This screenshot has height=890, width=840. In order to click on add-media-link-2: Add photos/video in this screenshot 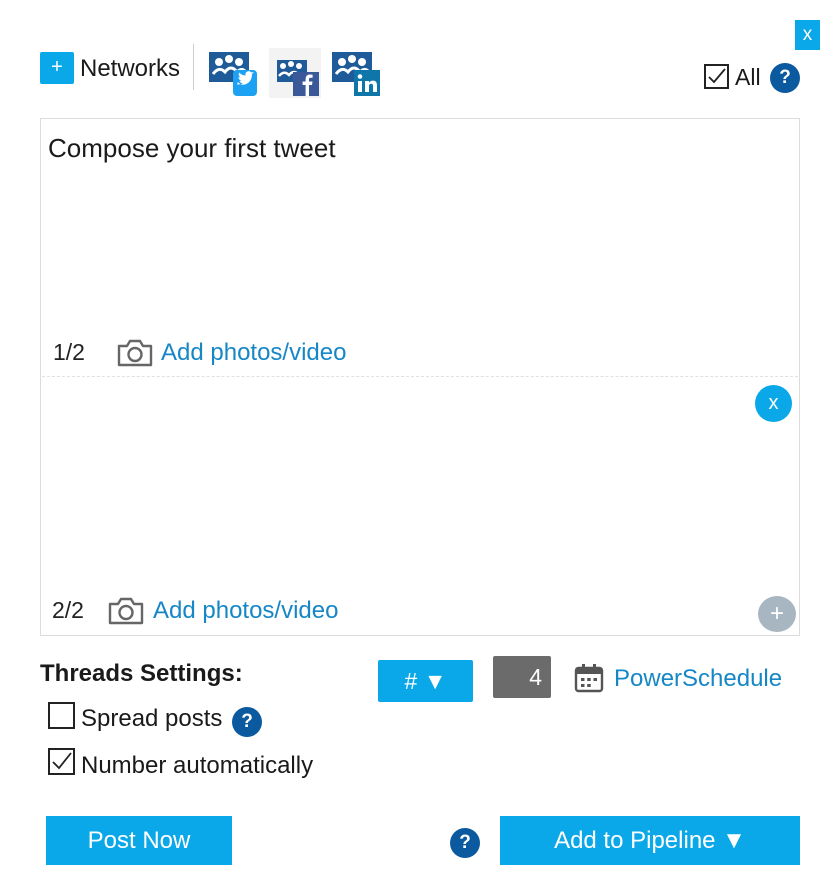, I will do `click(245, 611)`.